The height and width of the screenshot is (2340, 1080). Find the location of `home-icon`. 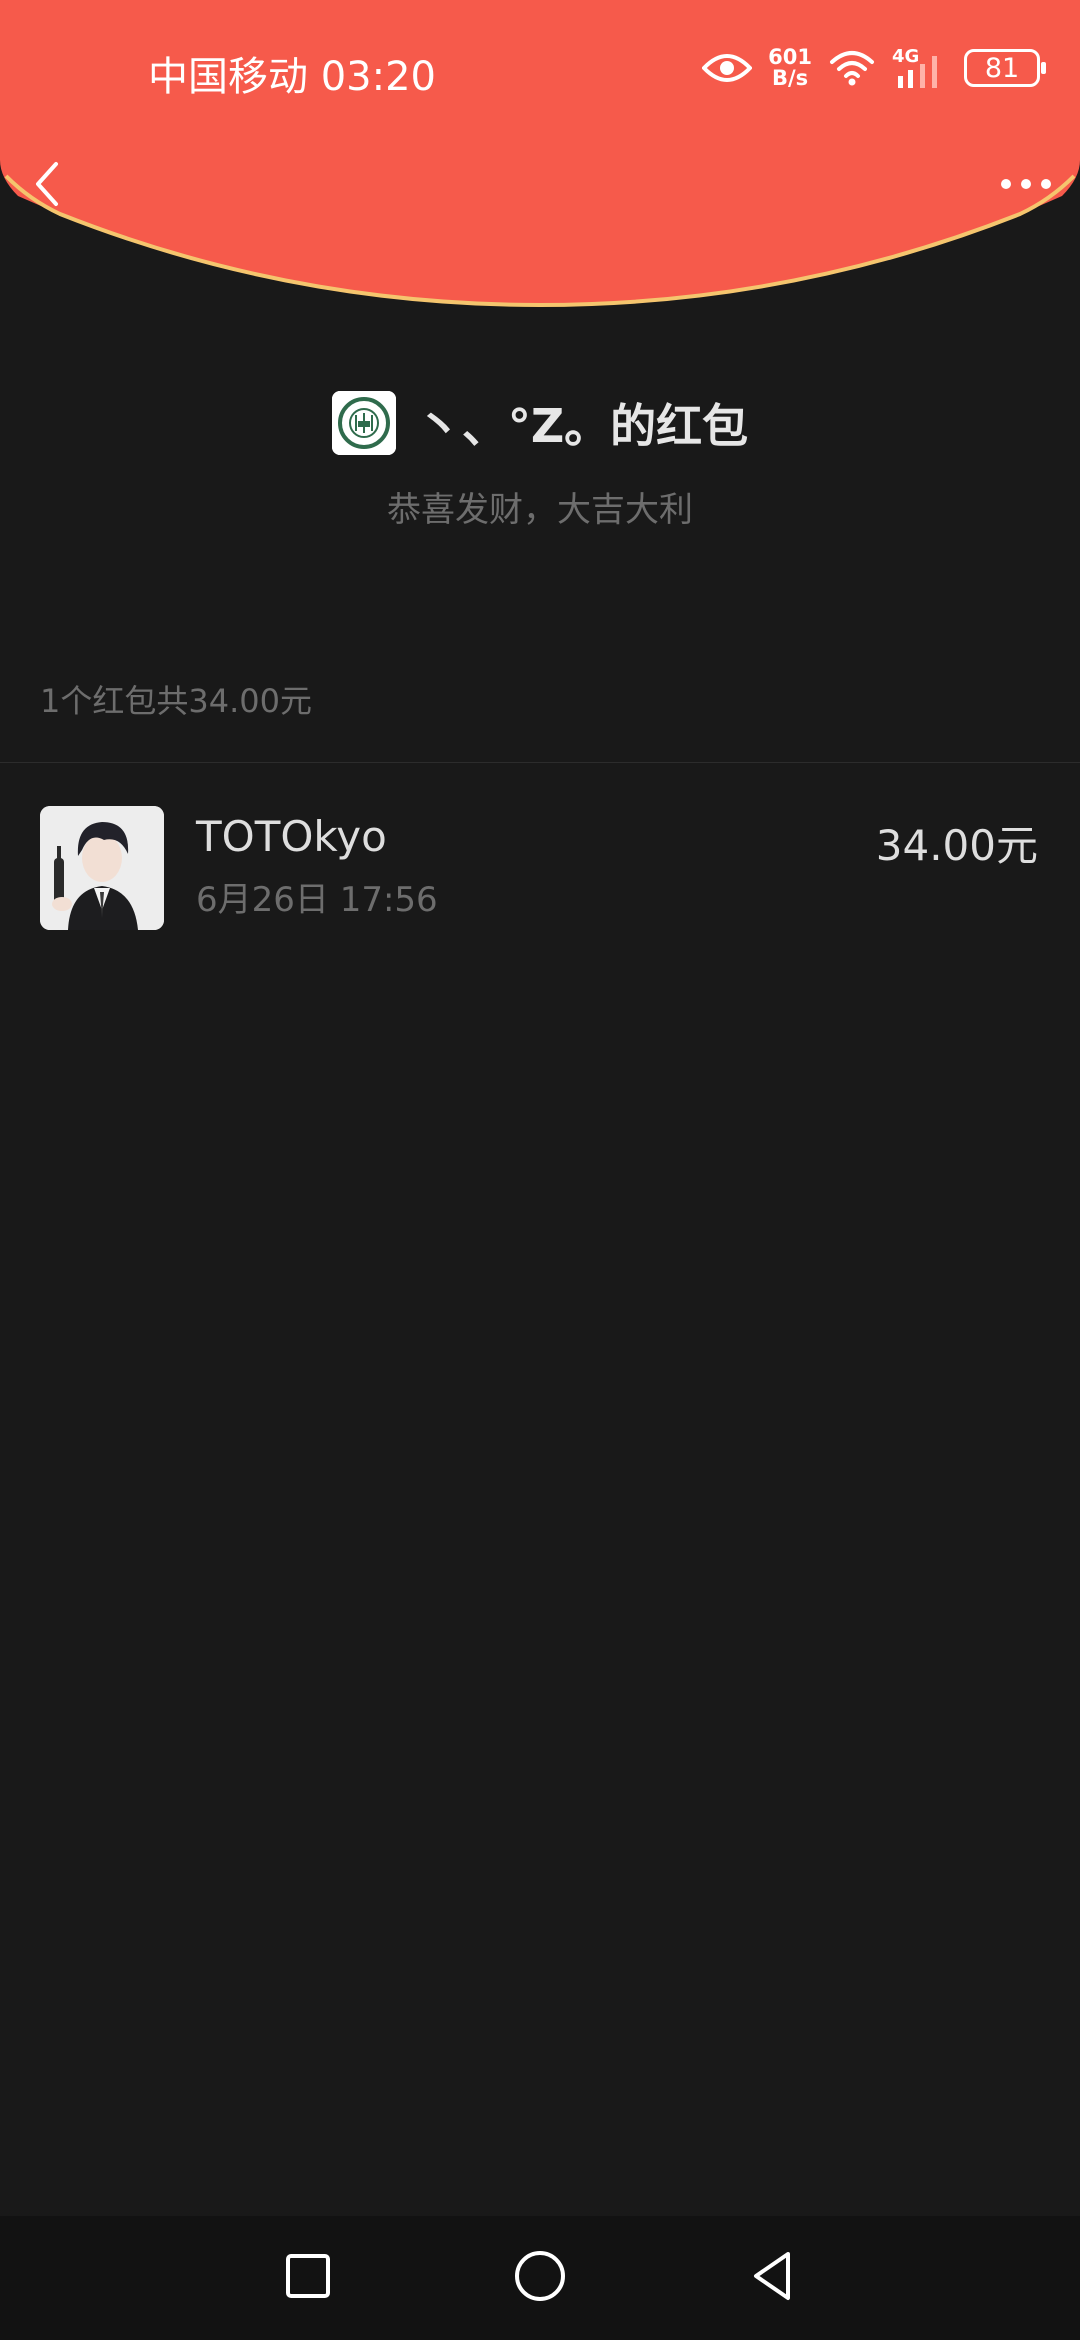

home-icon is located at coordinates (540, 2276).